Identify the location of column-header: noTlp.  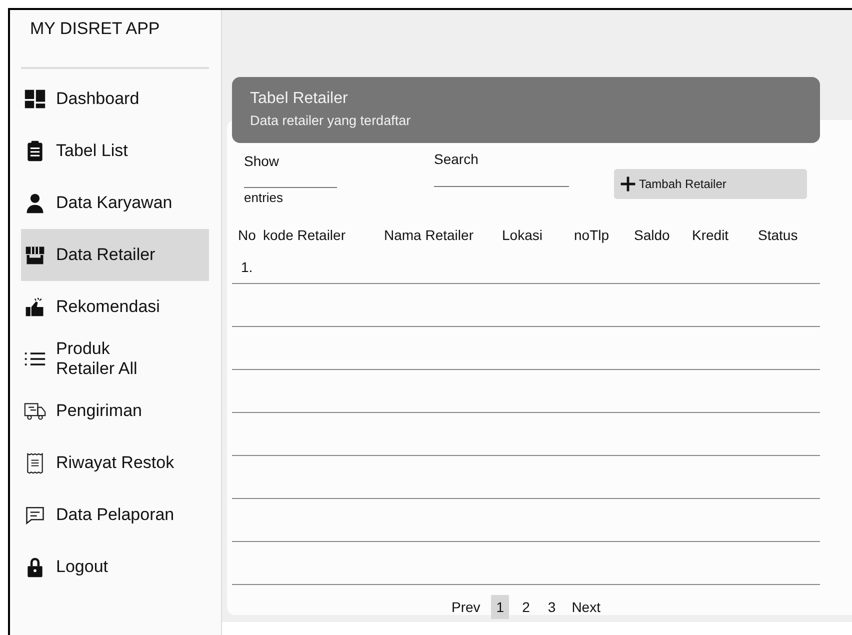
(592, 236).